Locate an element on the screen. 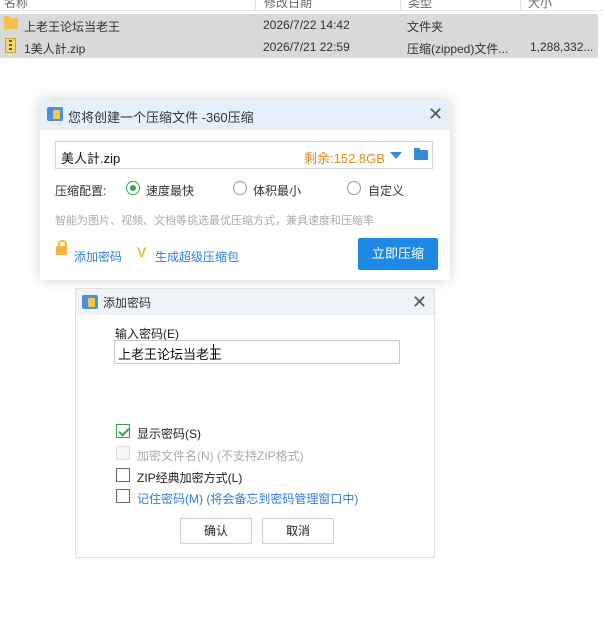 The image size is (604, 643). show-password-label: 显示密码(S) is located at coordinates (169, 433).